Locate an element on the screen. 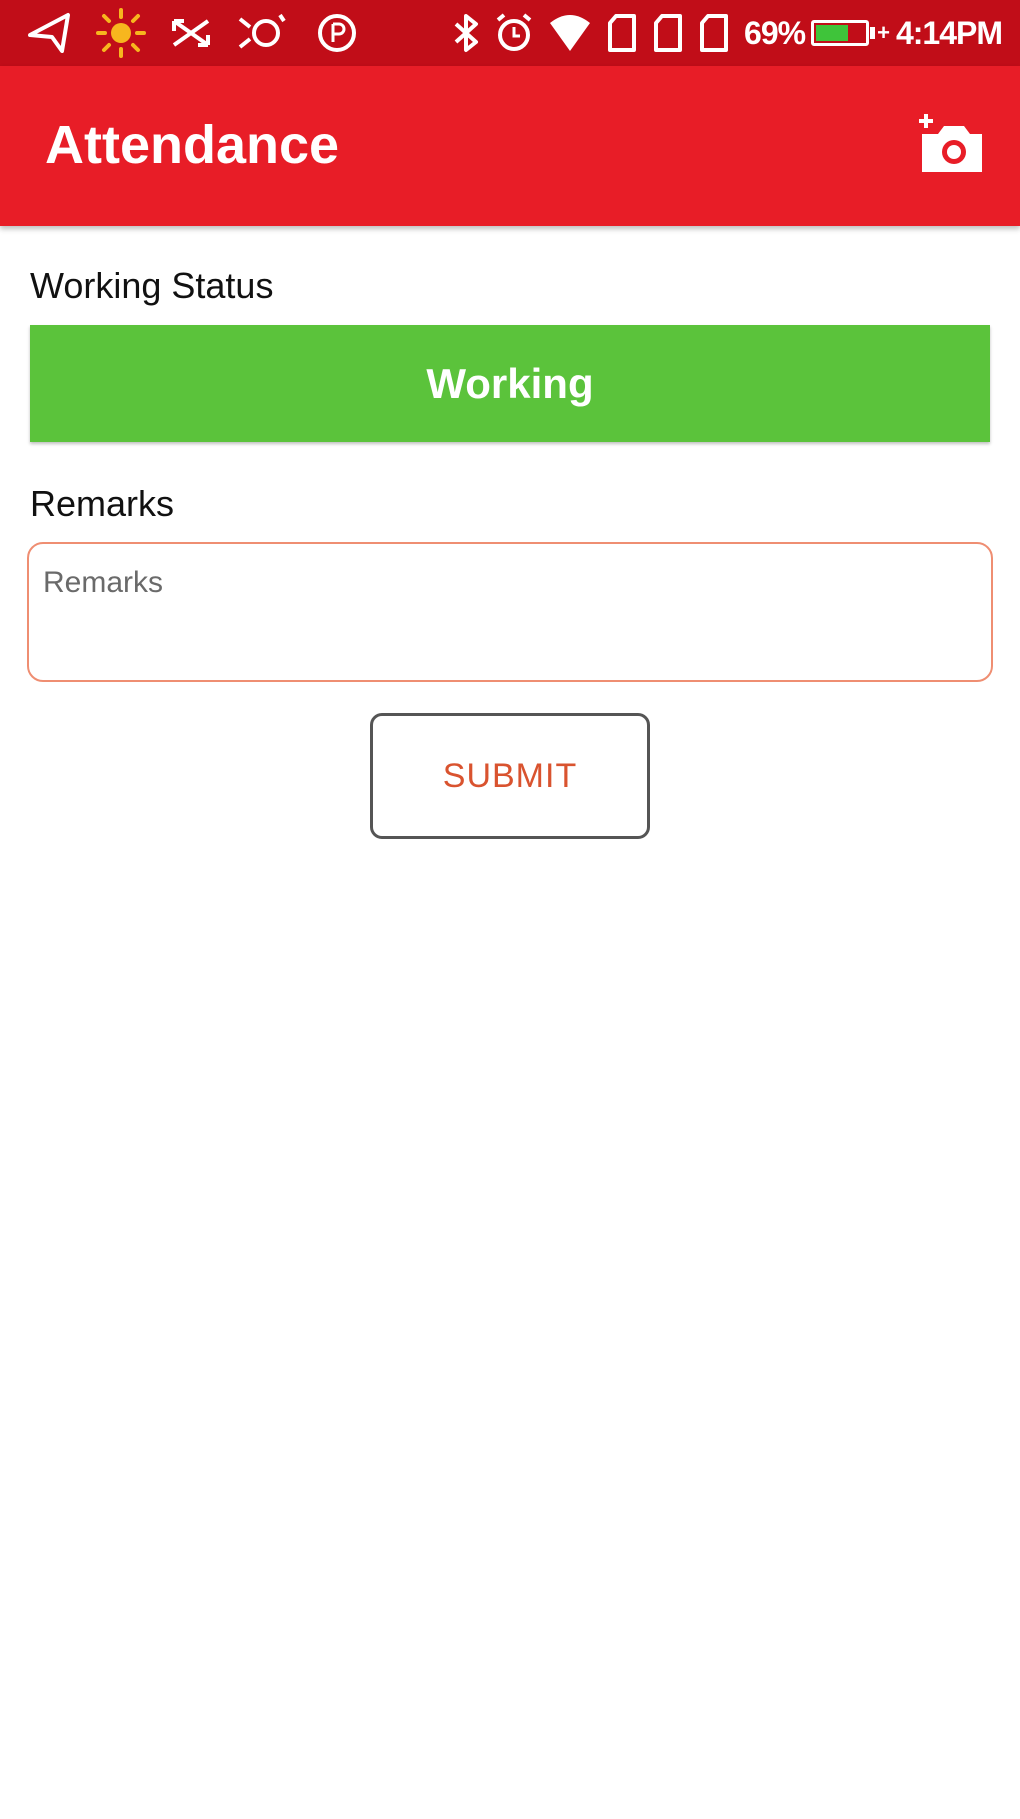  add-camera-button is located at coordinates (952, 145).